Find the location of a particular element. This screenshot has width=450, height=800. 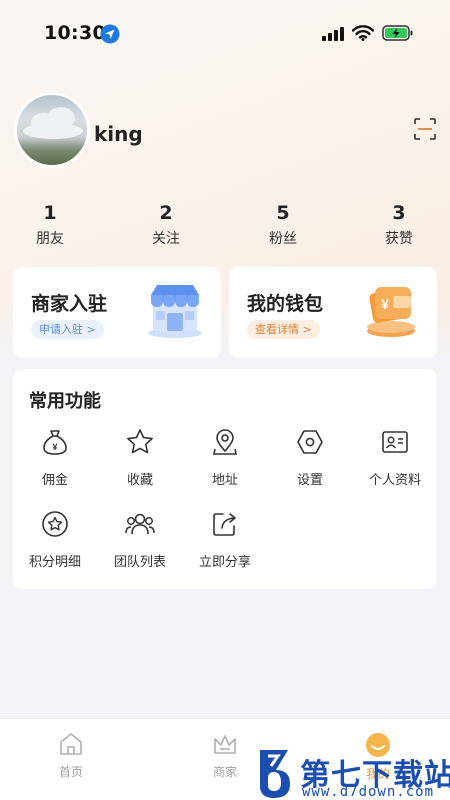

money-bag-icon: ¥ is located at coordinates (55, 442).